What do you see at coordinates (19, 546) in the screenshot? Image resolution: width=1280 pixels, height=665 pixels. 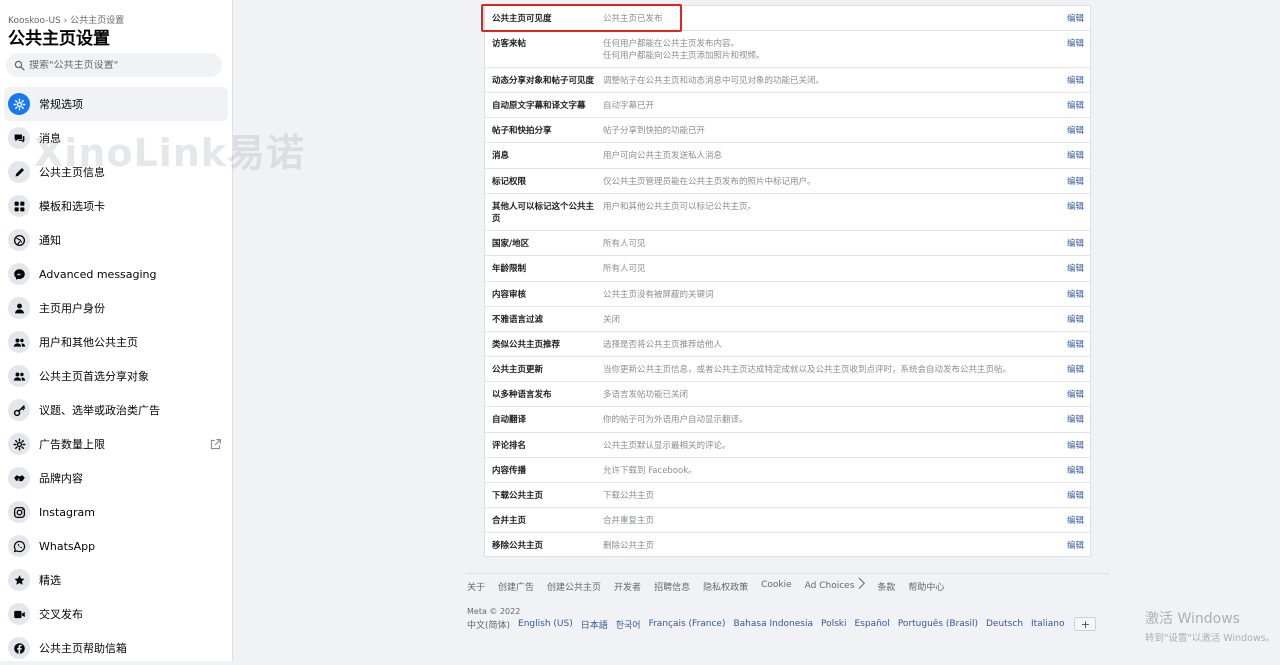 I see `whatsapp-icon` at bounding box center [19, 546].